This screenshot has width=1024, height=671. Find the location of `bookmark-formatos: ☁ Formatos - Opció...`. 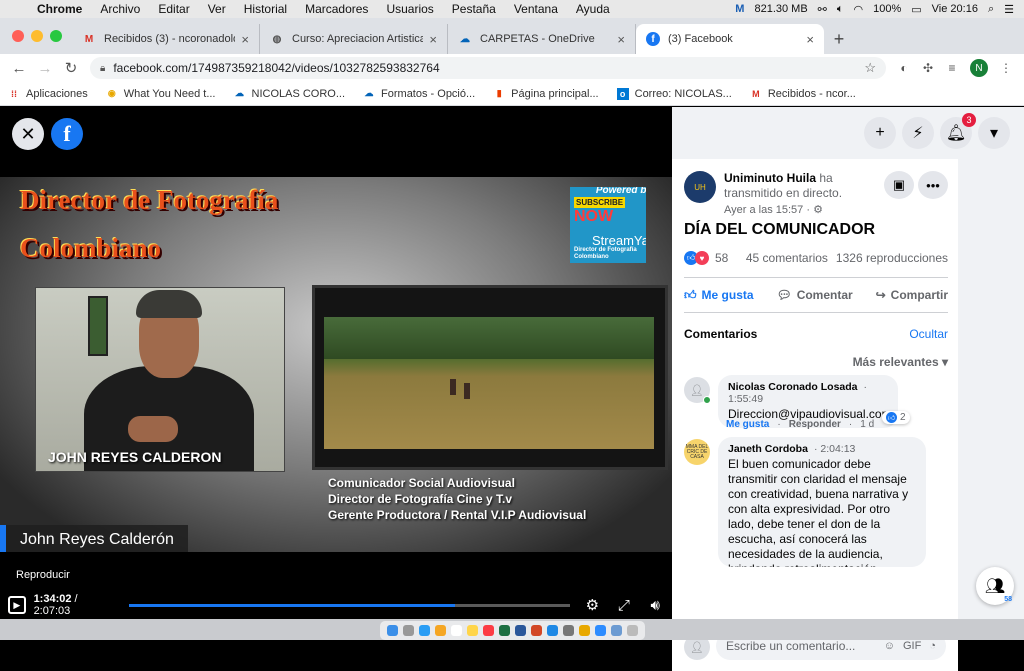

bookmark-formatos: ☁ Formatos - Opció... is located at coordinates (419, 94).